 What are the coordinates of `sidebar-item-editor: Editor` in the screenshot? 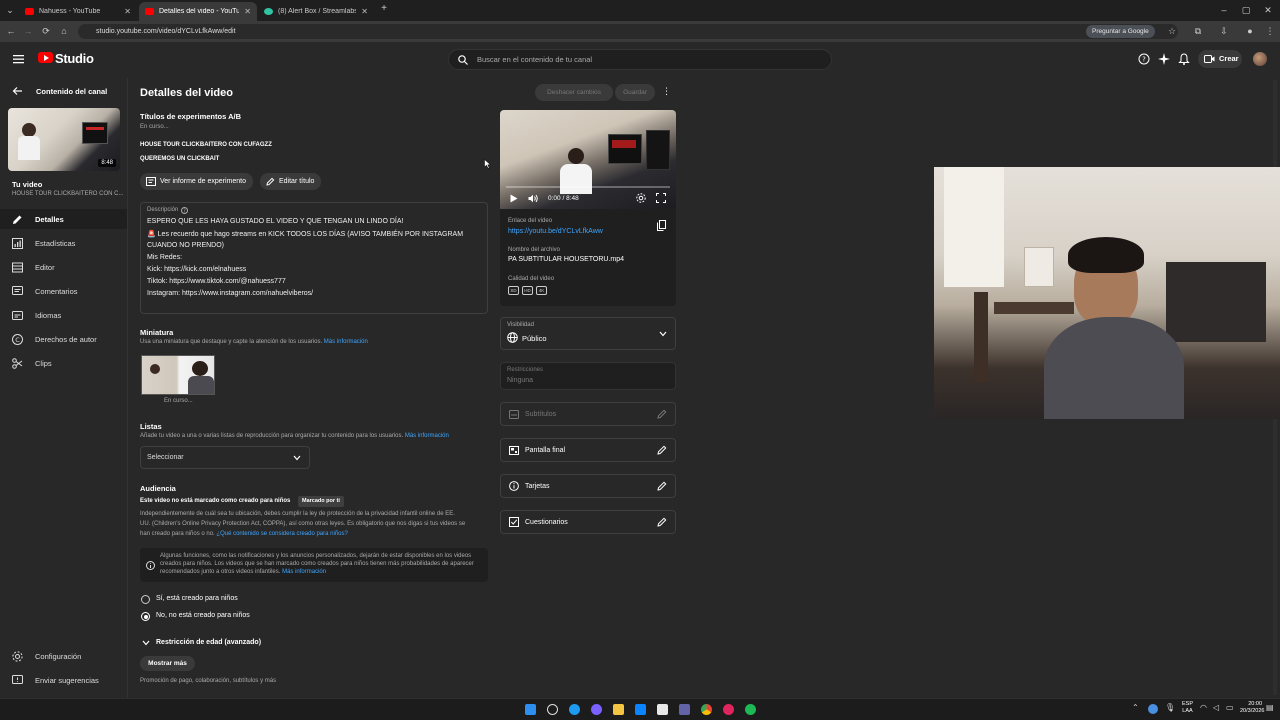 It's located at (63, 267).